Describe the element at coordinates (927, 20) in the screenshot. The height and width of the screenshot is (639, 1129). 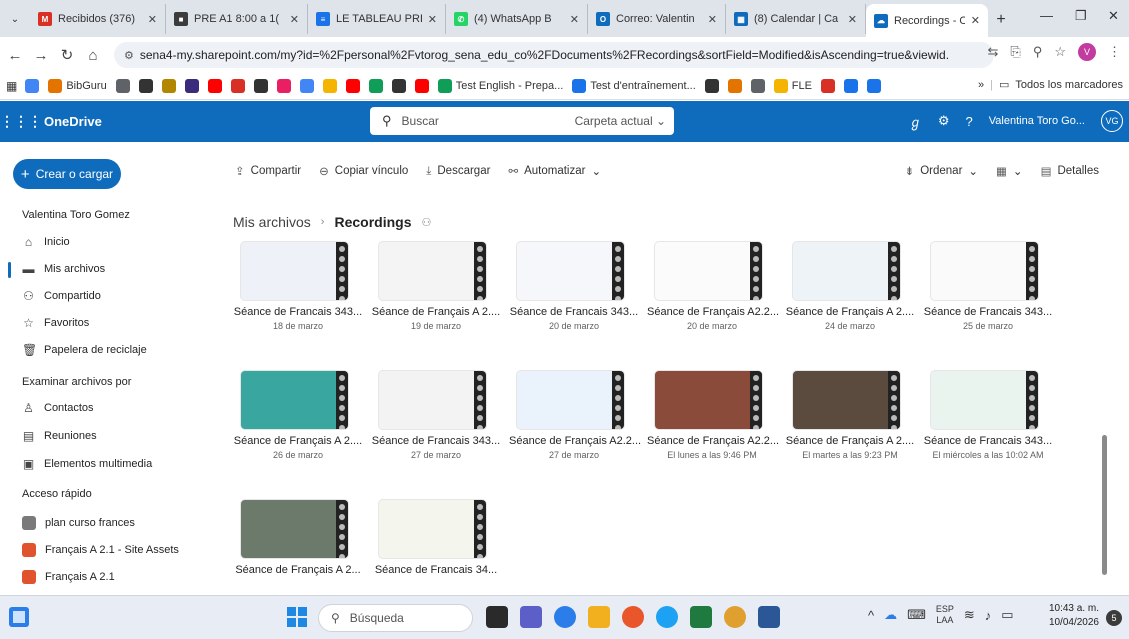
I see `browser-tab: ☁ Recordings - On ✕` at that location.